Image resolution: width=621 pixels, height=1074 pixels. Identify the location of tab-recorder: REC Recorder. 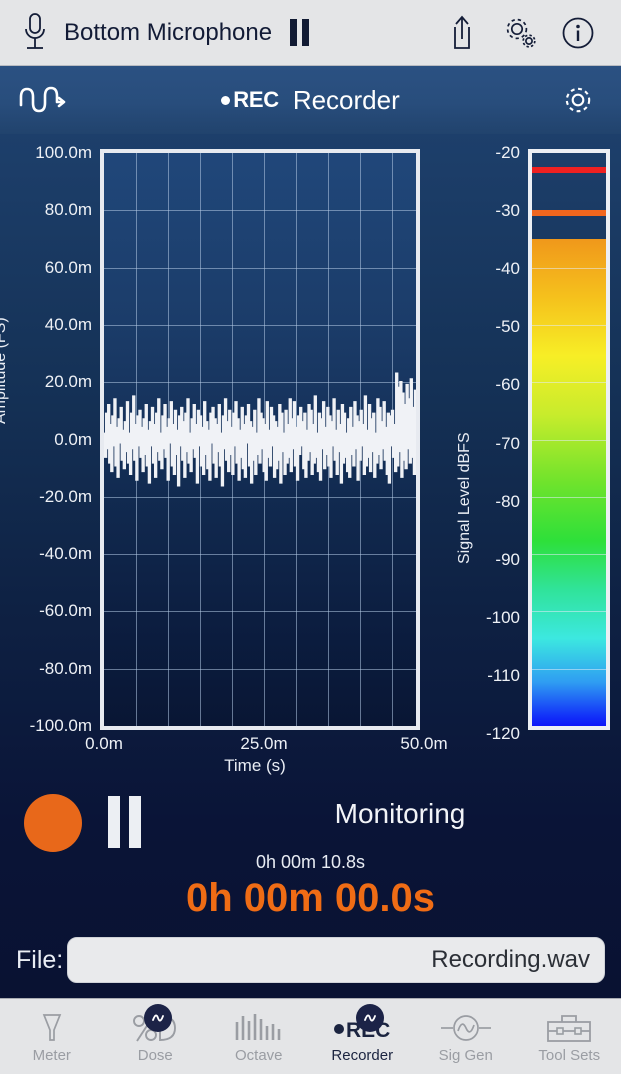
(363, 1036).